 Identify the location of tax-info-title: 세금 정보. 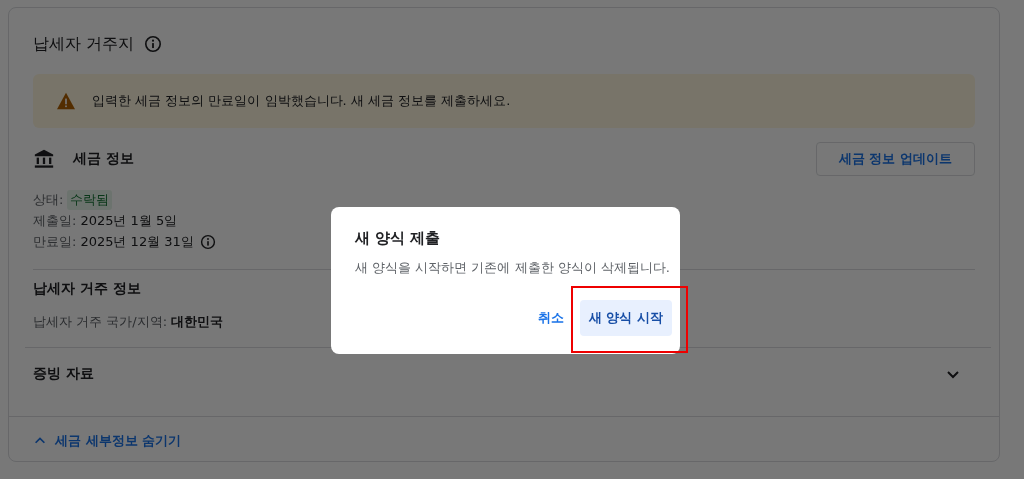
(103, 159).